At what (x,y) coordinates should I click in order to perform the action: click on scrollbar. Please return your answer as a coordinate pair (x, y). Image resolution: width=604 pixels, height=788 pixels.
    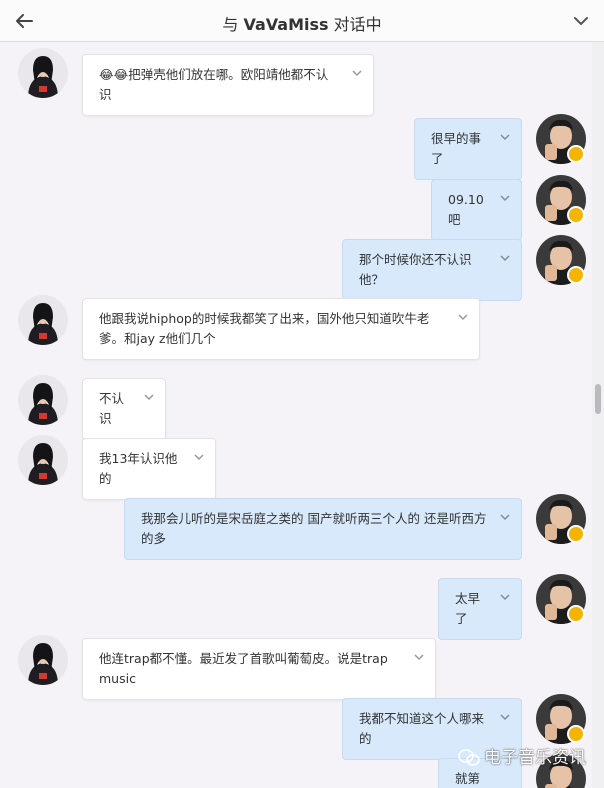
    Looking at the image, I should click on (598, 415).